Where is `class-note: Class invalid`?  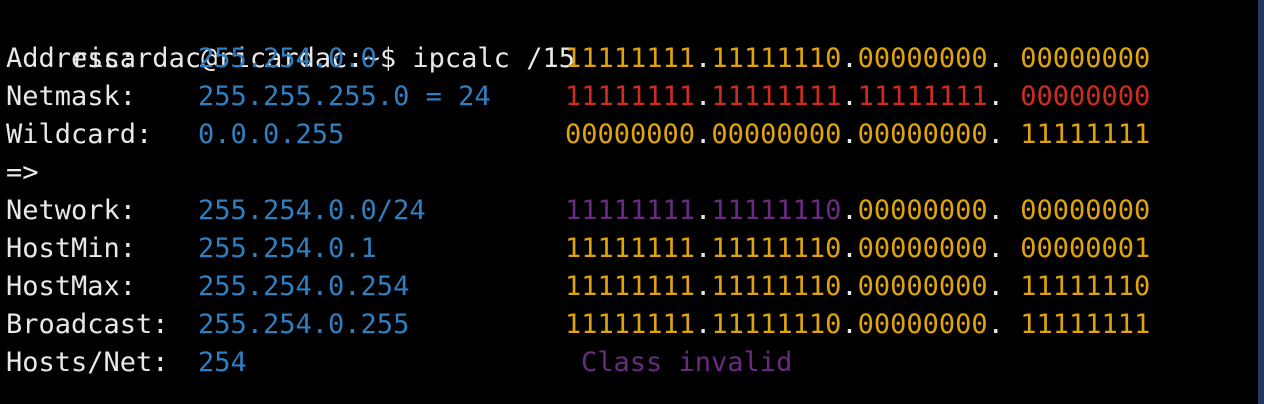
class-note: Class invalid is located at coordinates (687, 362).